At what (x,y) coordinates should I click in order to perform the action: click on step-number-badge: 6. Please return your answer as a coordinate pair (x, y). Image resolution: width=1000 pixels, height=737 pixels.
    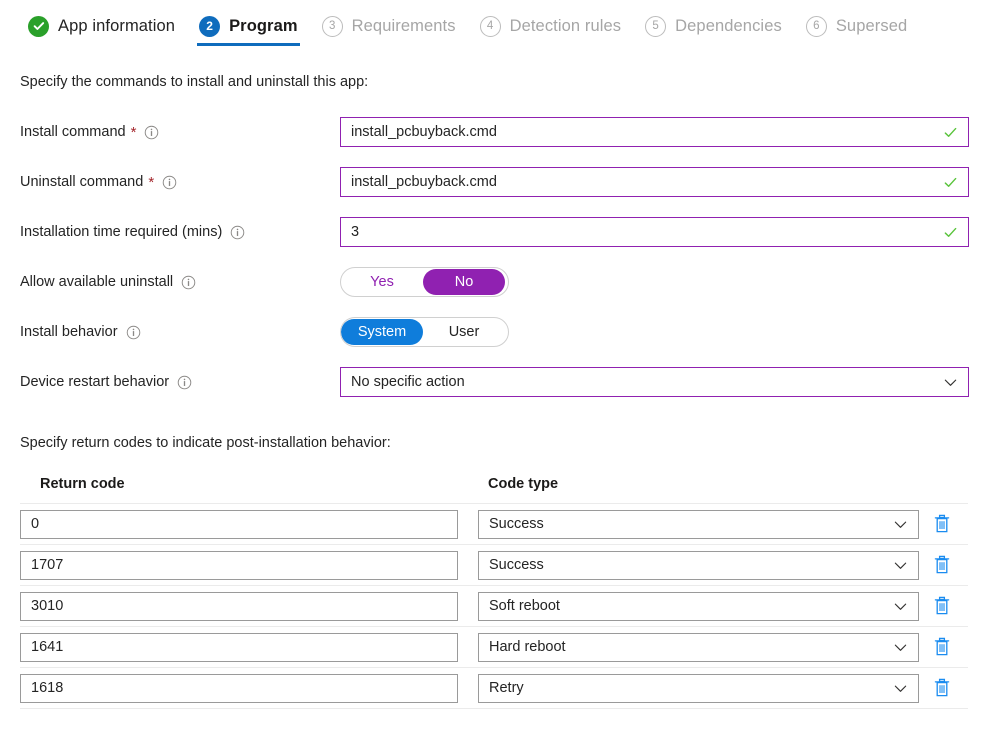
    Looking at the image, I should click on (816, 26).